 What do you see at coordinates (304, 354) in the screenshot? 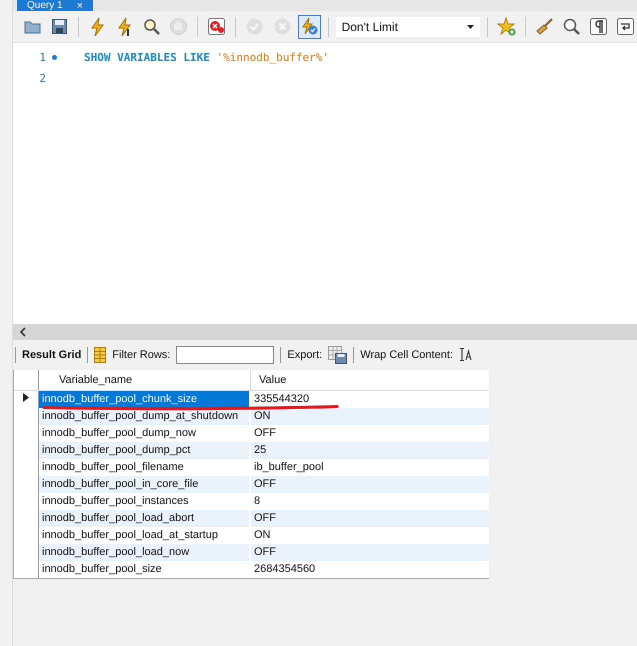
I see `export-label: Export:` at bounding box center [304, 354].